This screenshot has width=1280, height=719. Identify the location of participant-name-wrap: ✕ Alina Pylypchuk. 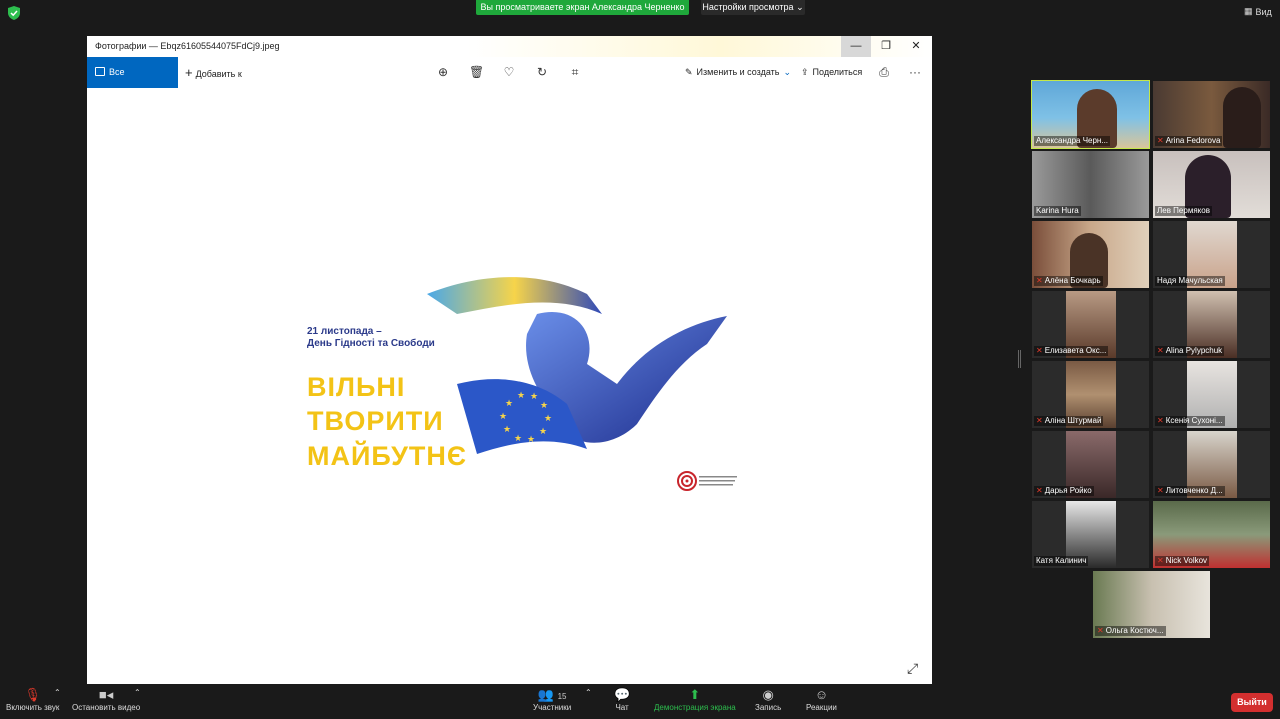
(1190, 351).